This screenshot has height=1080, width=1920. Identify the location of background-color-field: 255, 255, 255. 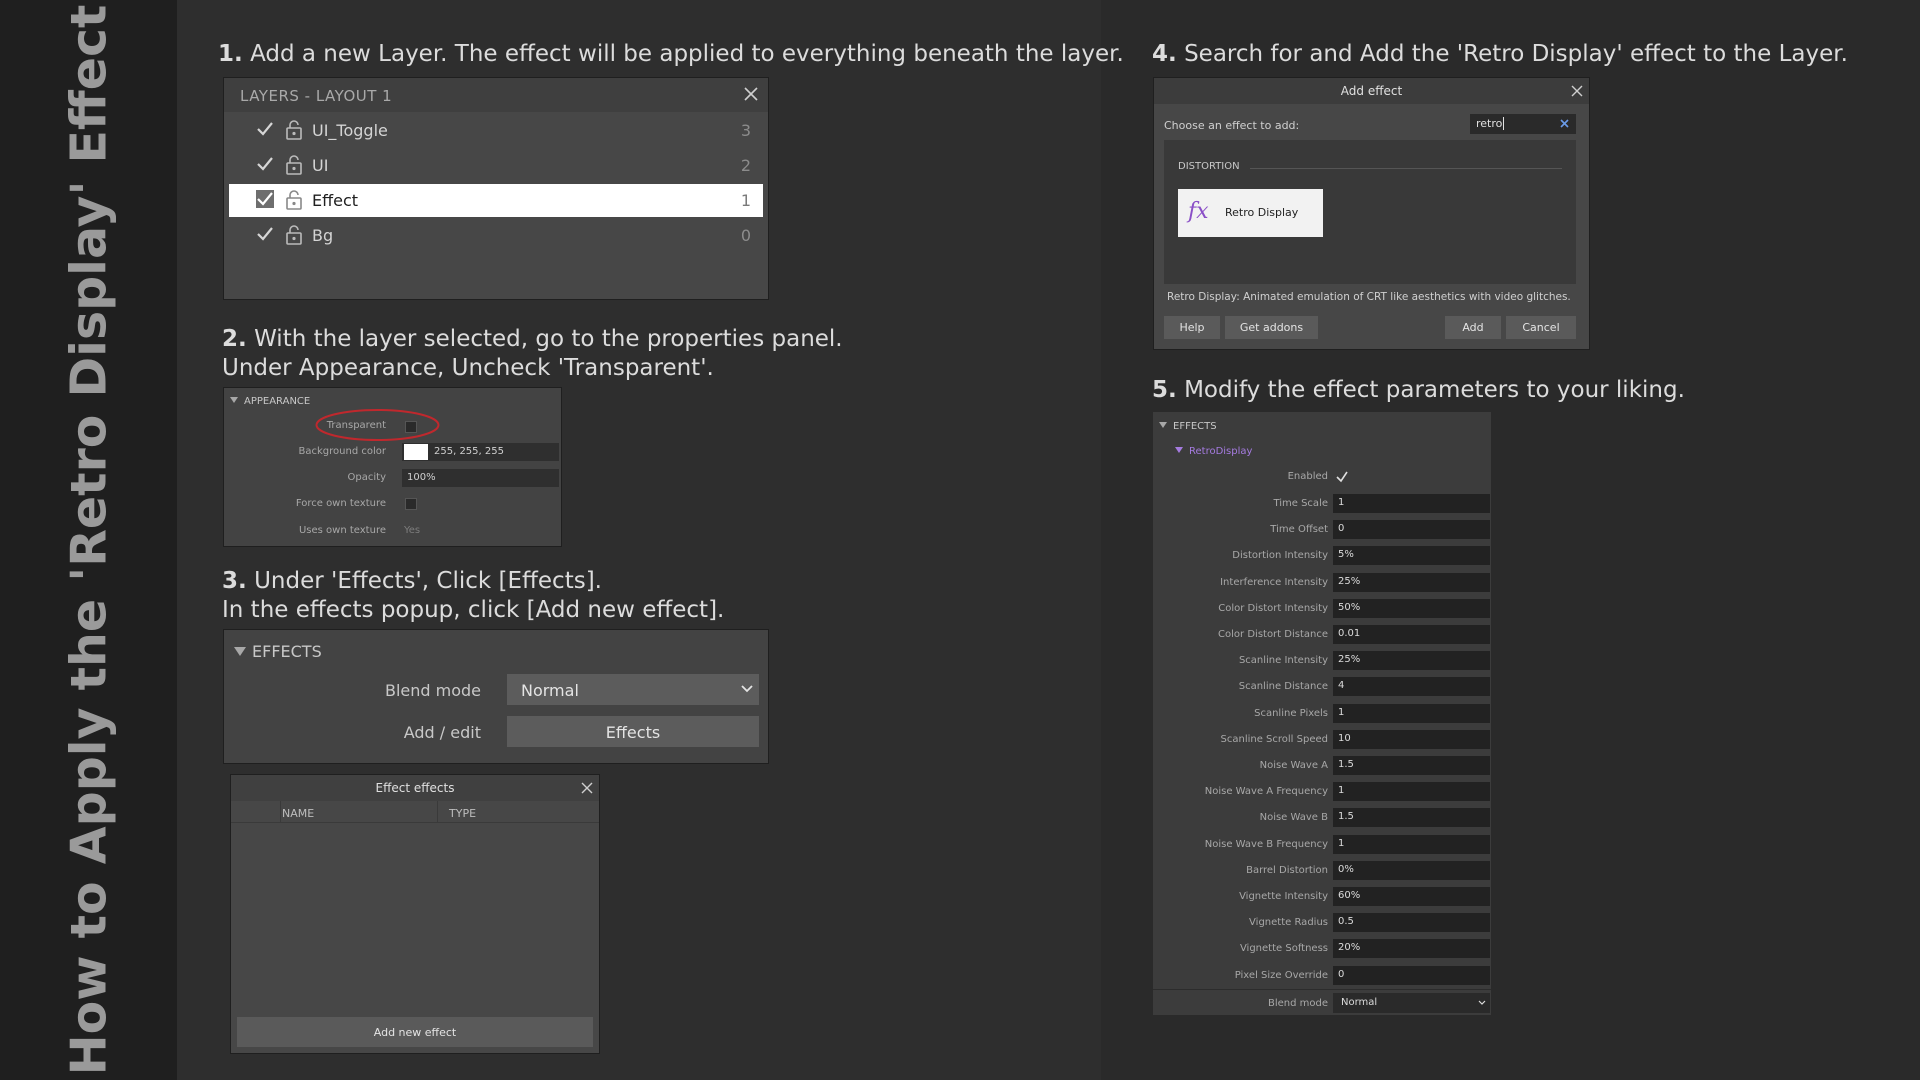
(480, 452).